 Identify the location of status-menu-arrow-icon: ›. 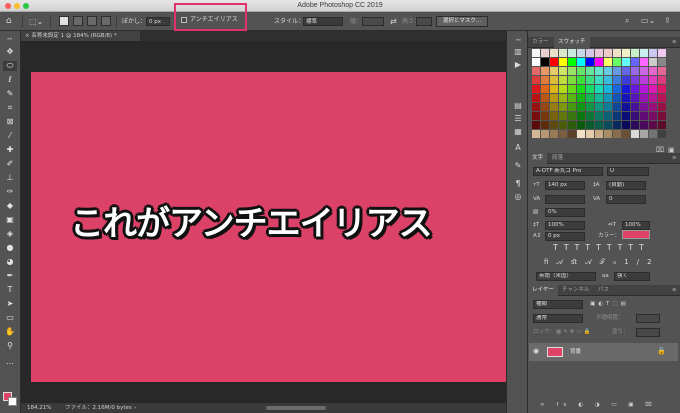
(135, 408).